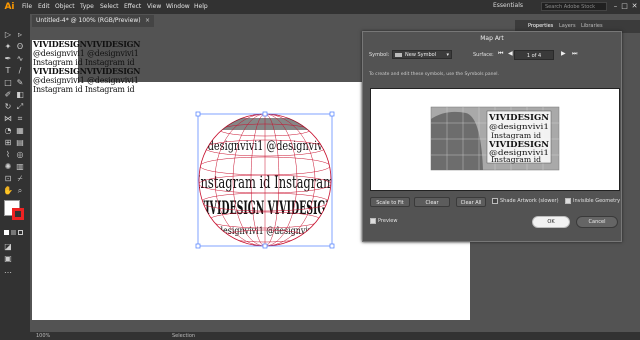 The height and width of the screenshot is (340, 640). Describe the element at coordinates (574, 6) in the screenshot. I see `stock-search-input: Search Adobe Stock` at that location.